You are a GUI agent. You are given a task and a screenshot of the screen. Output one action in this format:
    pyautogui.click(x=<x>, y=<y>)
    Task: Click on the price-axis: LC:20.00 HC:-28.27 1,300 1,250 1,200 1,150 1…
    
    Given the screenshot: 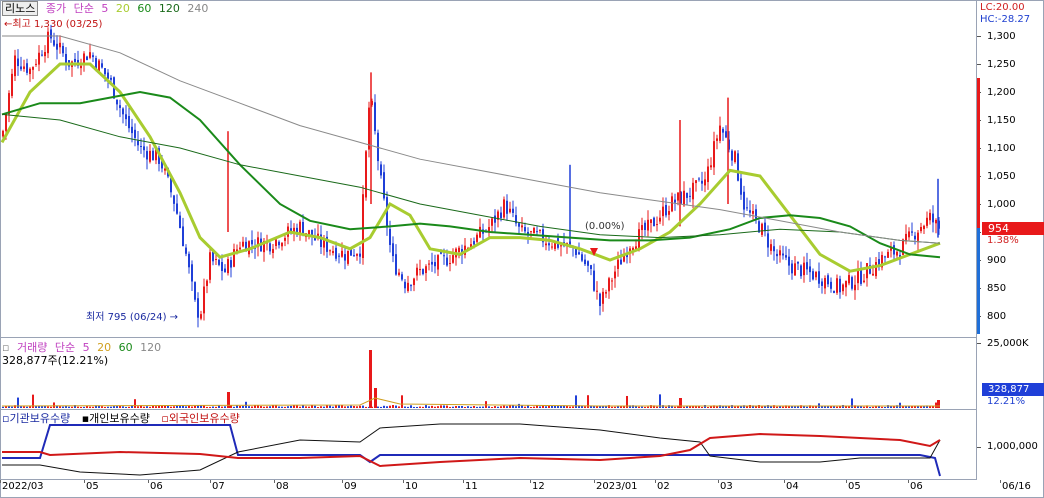 What is the action you would take?
    pyautogui.click(x=1010, y=169)
    